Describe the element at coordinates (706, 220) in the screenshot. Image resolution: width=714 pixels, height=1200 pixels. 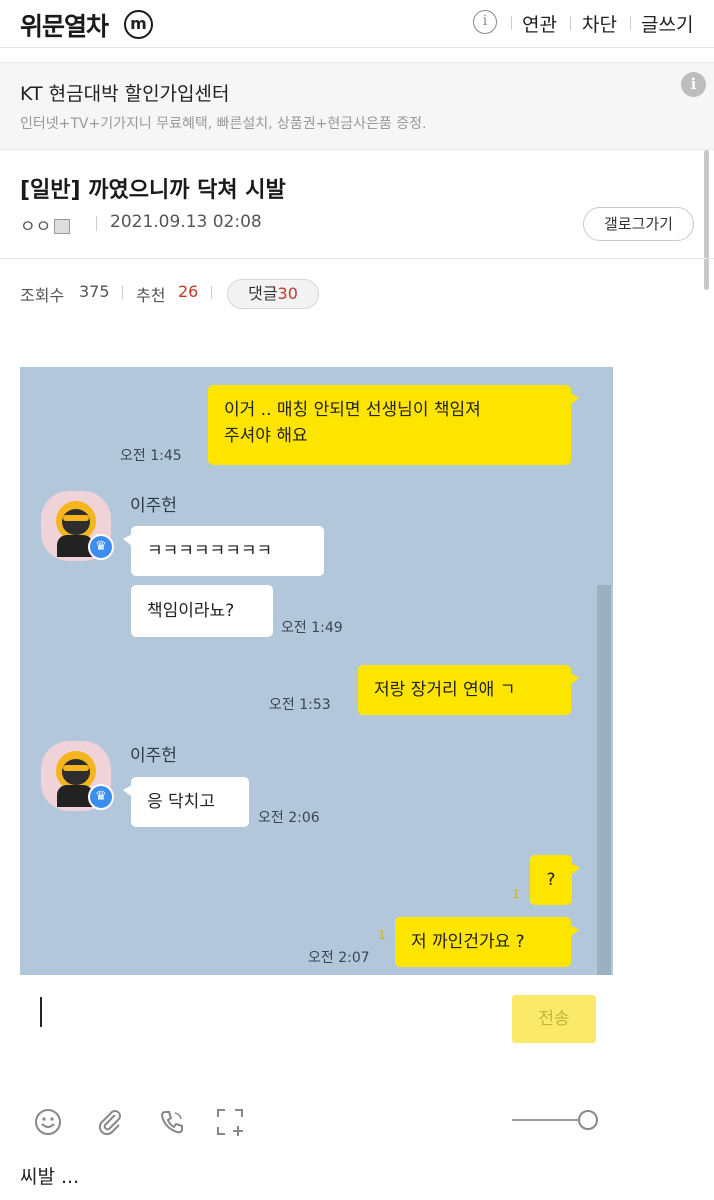
I see `page-scrollbar` at that location.